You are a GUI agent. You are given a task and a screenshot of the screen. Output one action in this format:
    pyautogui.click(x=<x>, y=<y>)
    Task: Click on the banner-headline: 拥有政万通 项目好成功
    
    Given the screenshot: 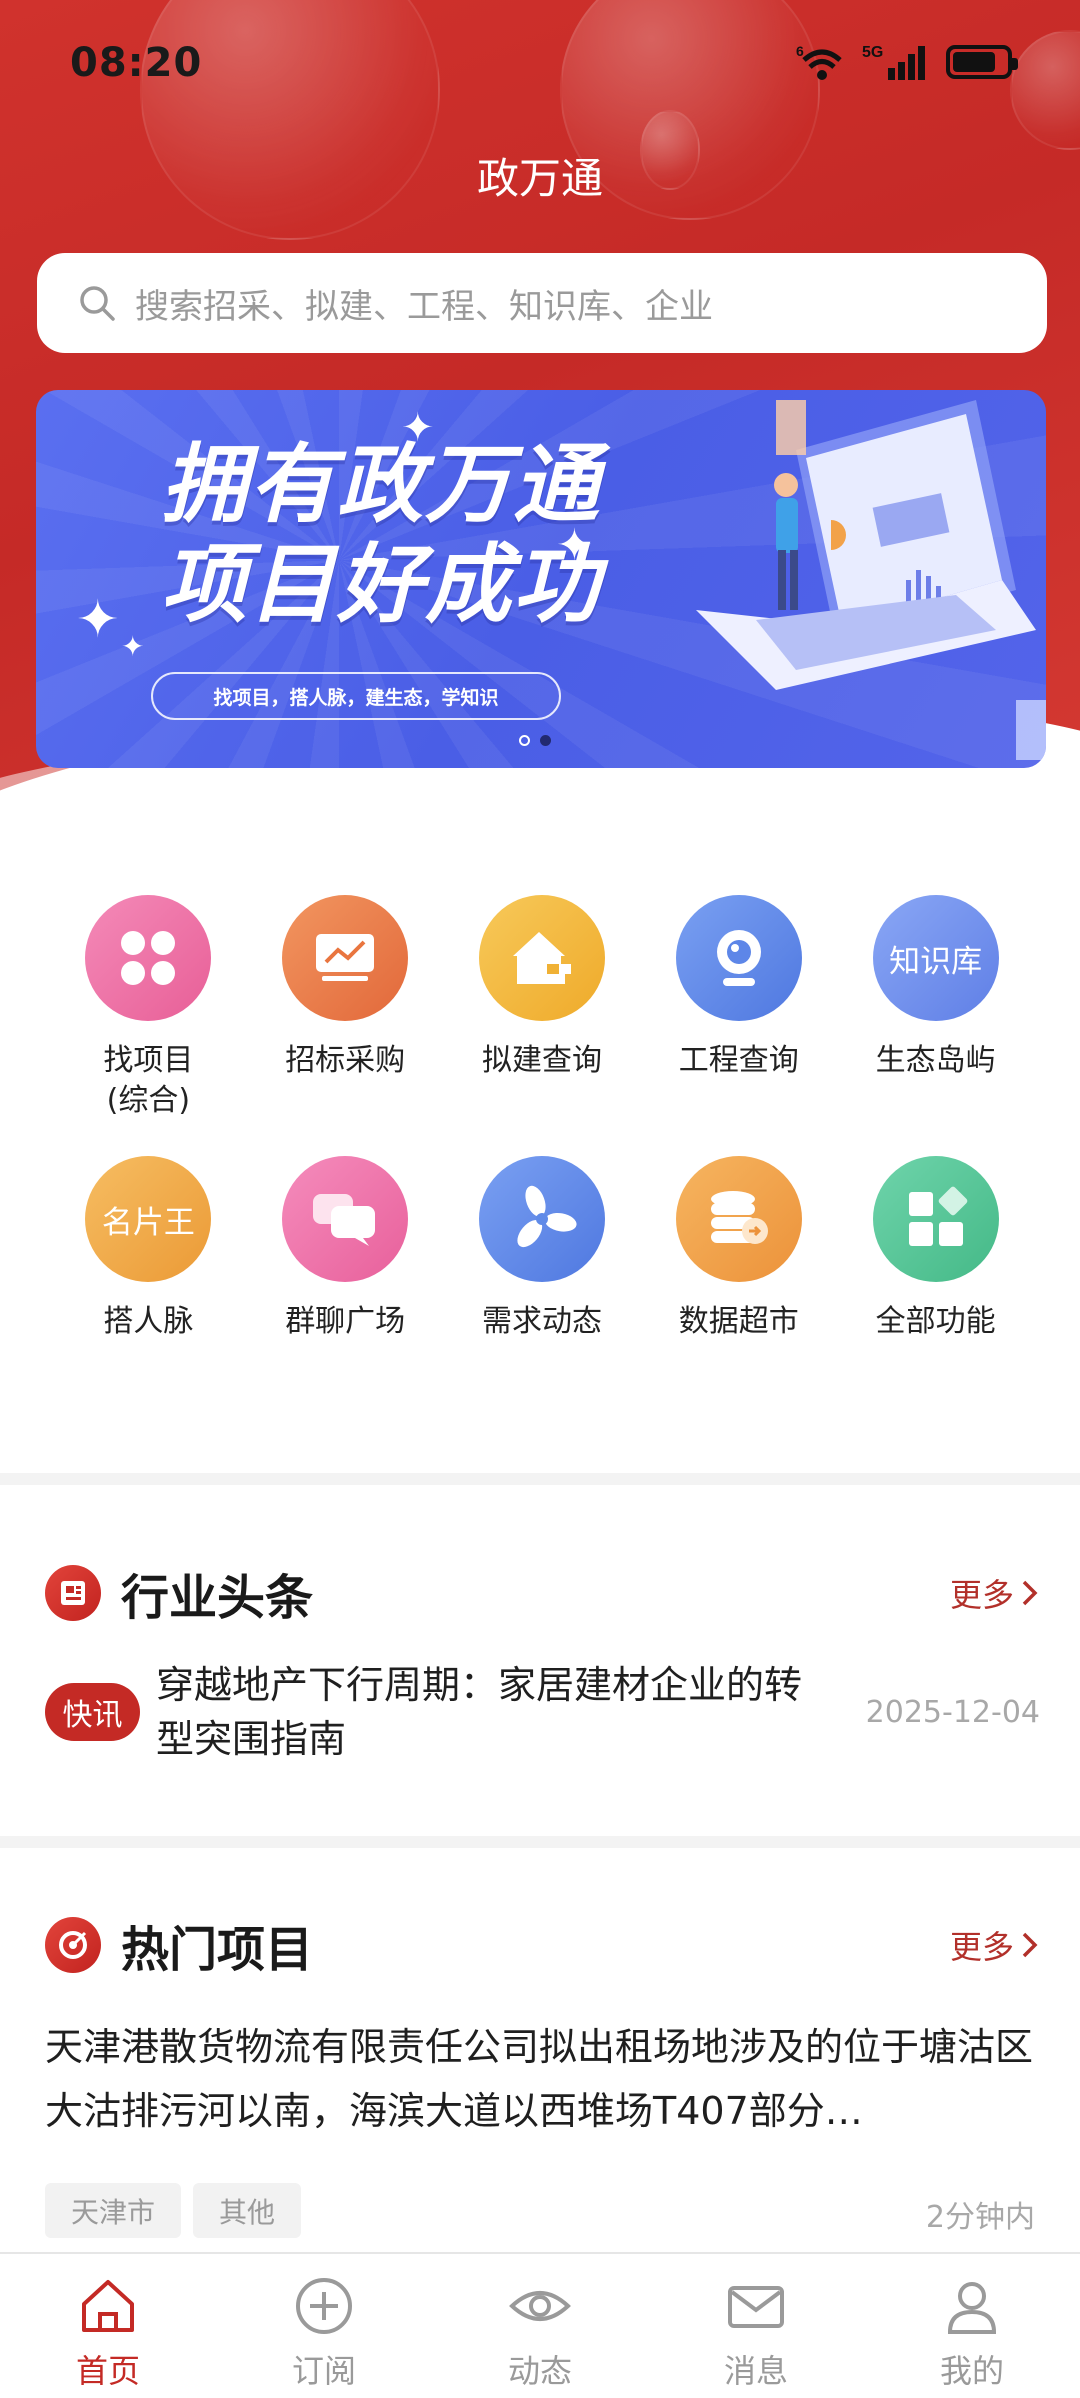 What is the action you would take?
    pyautogui.click(x=381, y=535)
    